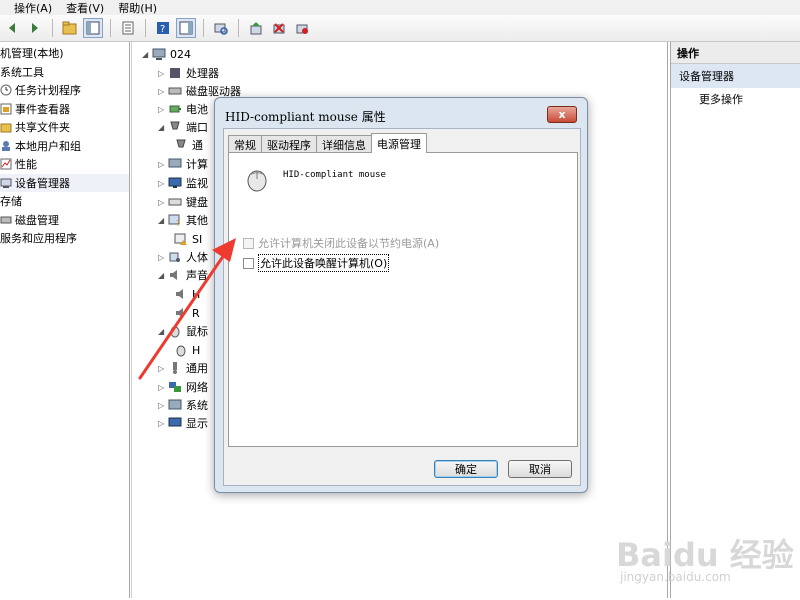 This screenshot has height=600, width=800. I want to click on device-category: ▷ 电池, so click(183, 109).